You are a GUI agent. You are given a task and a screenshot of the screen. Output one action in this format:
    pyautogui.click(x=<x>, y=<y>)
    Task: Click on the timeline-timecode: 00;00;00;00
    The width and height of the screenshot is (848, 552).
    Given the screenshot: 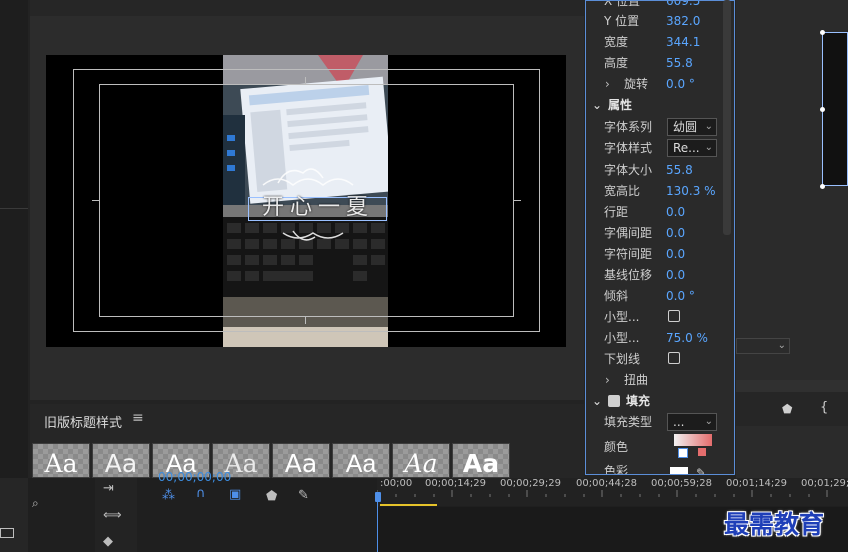 What is the action you would take?
    pyautogui.click(x=194, y=477)
    